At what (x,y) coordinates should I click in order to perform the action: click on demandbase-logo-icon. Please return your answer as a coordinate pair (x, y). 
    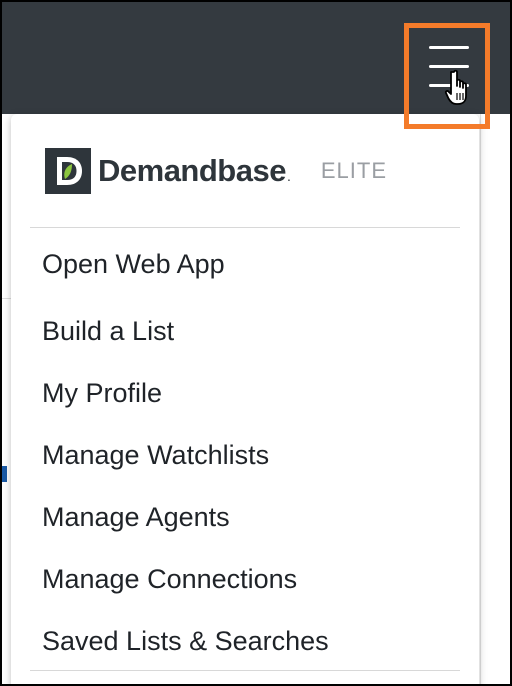
    Looking at the image, I should click on (68, 171).